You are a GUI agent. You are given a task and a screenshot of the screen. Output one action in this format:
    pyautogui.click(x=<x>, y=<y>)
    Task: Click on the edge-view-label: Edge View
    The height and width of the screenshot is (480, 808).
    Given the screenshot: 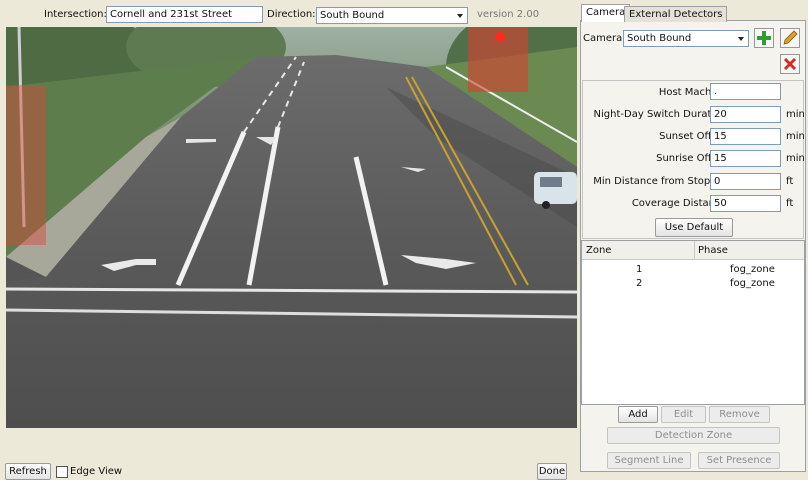 What is the action you would take?
    pyautogui.click(x=96, y=471)
    